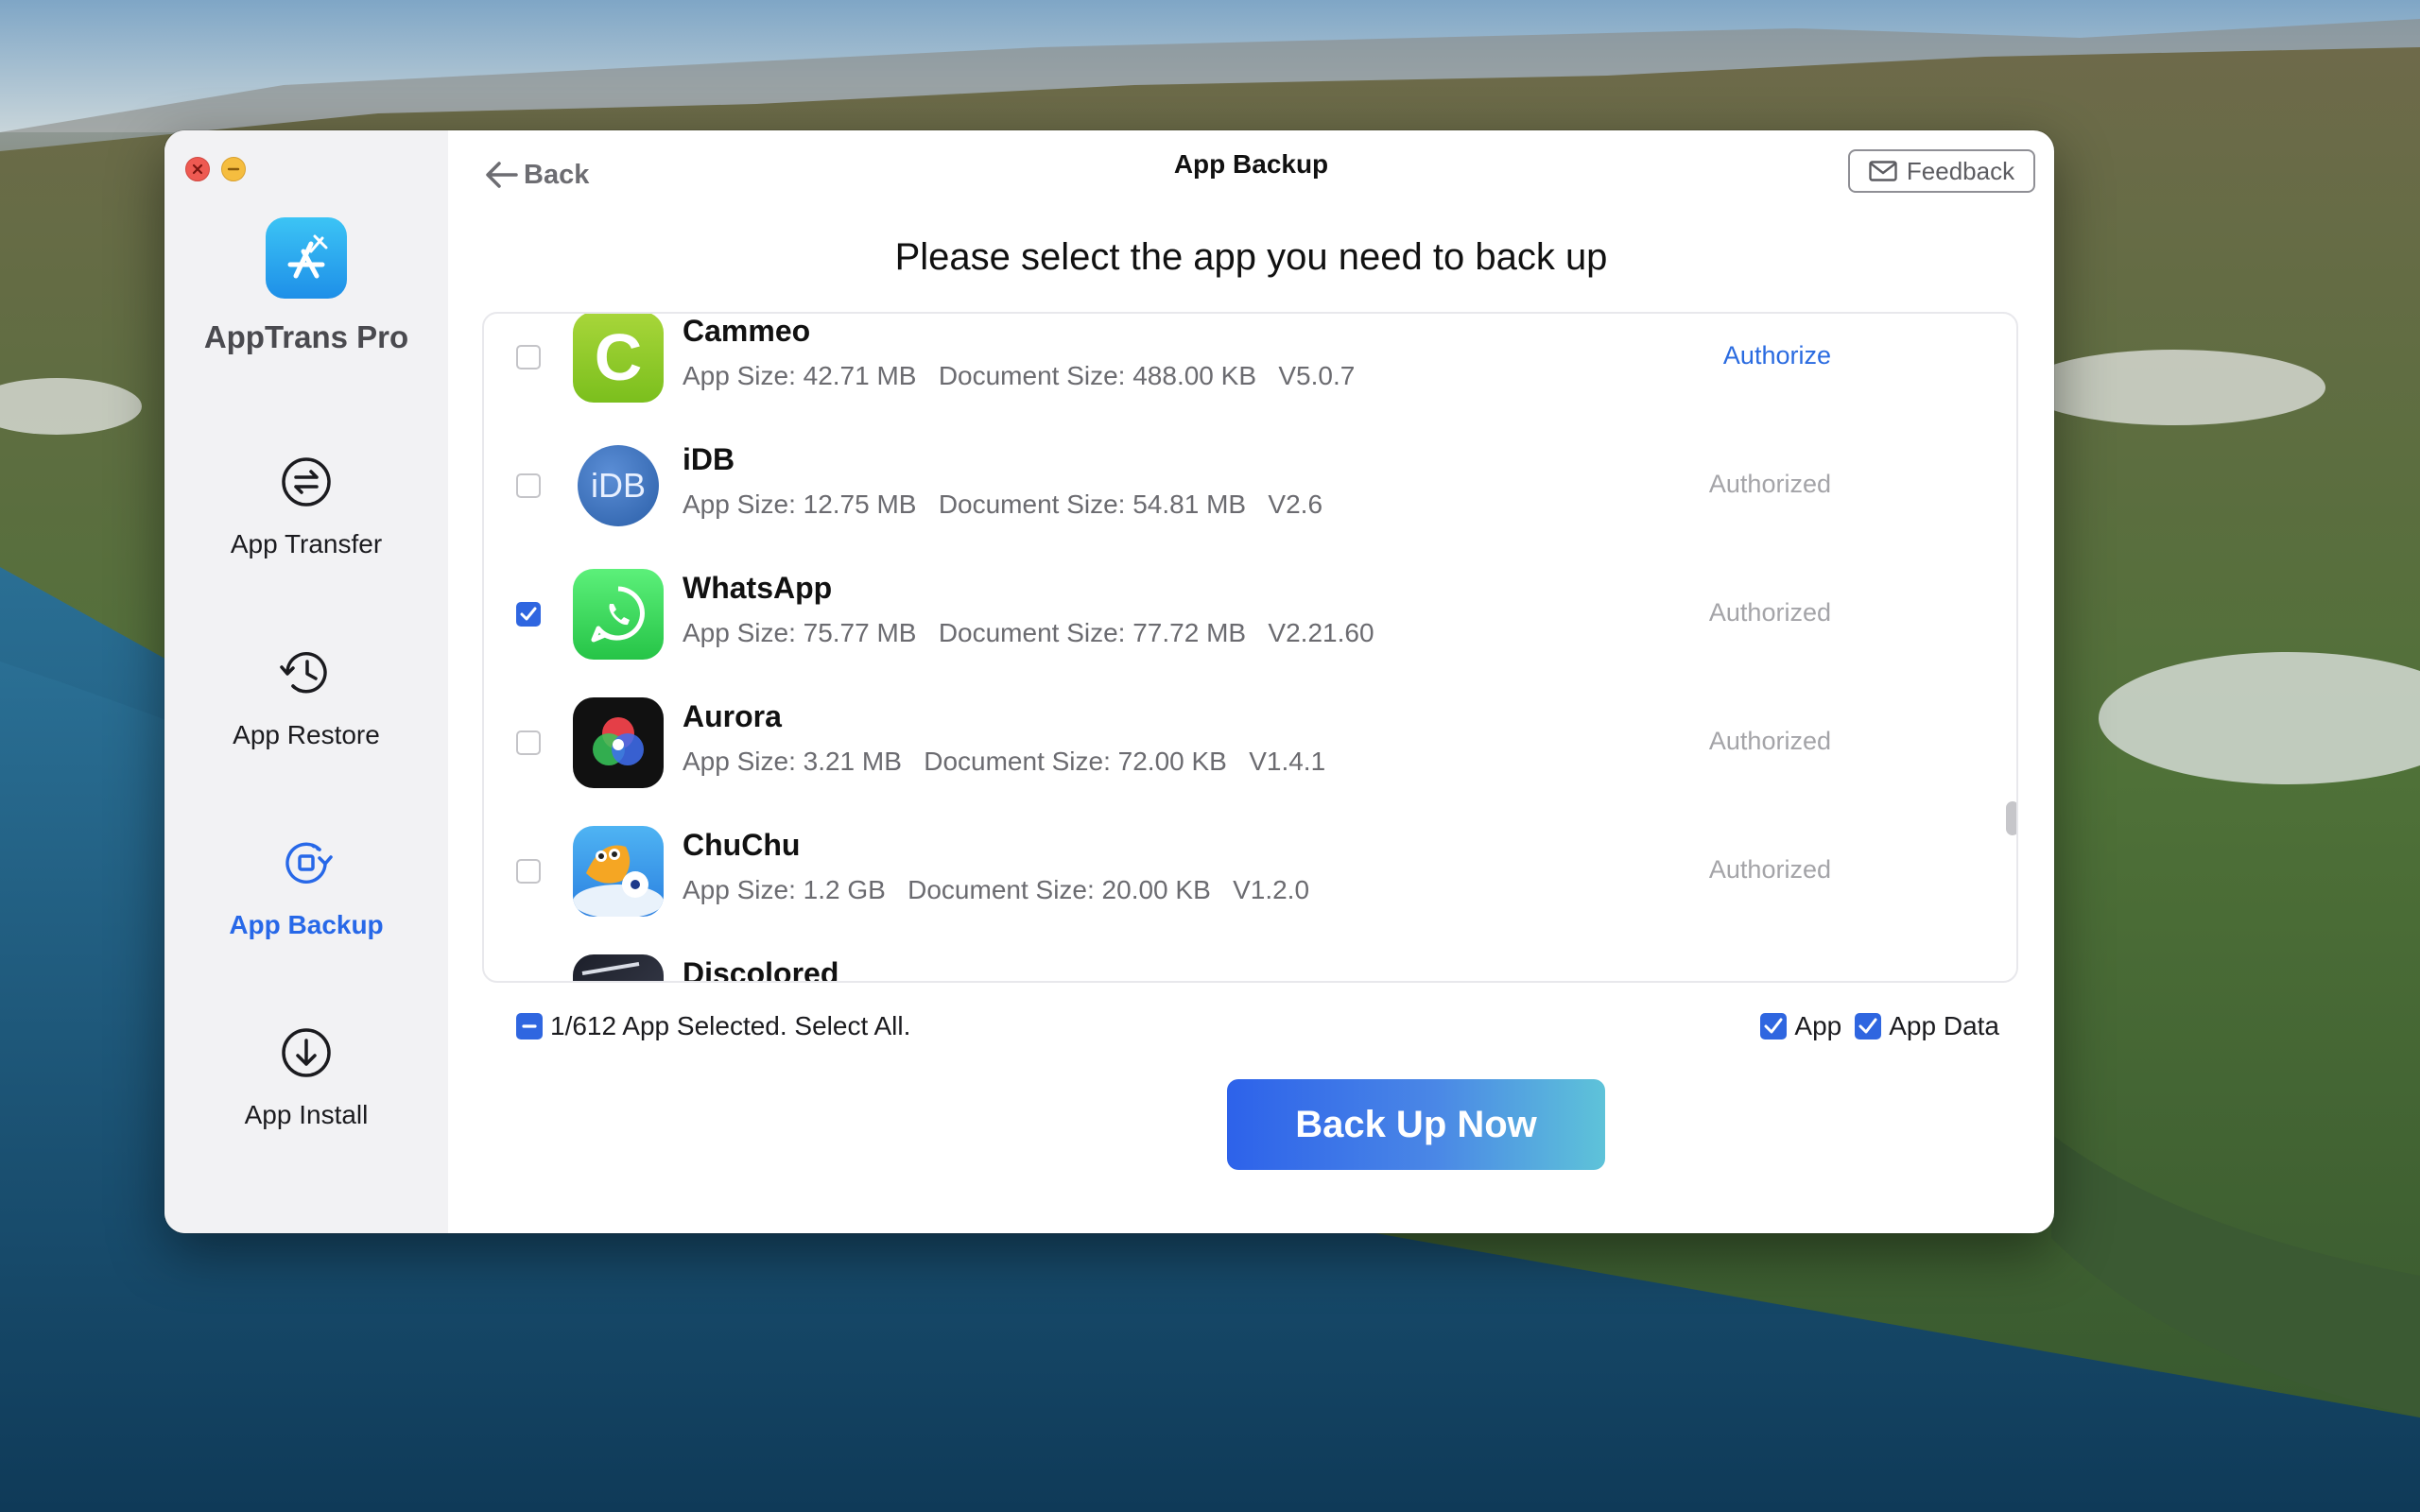 The width and height of the screenshot is (2420, 1512). Describe the element at coordinates (1883, 171) in the screenshot. I see `mail-icon` at that location.